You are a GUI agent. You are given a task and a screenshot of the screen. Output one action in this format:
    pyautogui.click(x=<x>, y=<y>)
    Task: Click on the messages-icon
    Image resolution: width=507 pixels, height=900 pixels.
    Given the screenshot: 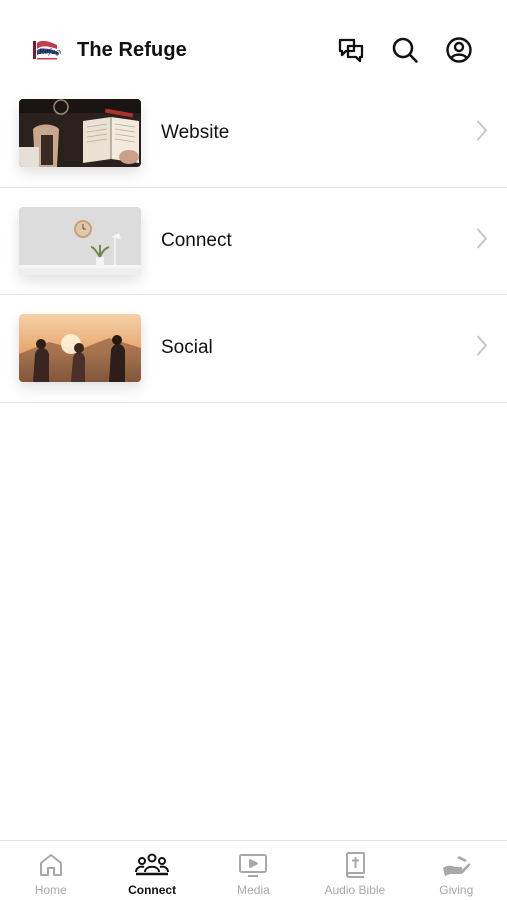 What is the action you would take?
    pyautogui.click(x=351, y=50)
    